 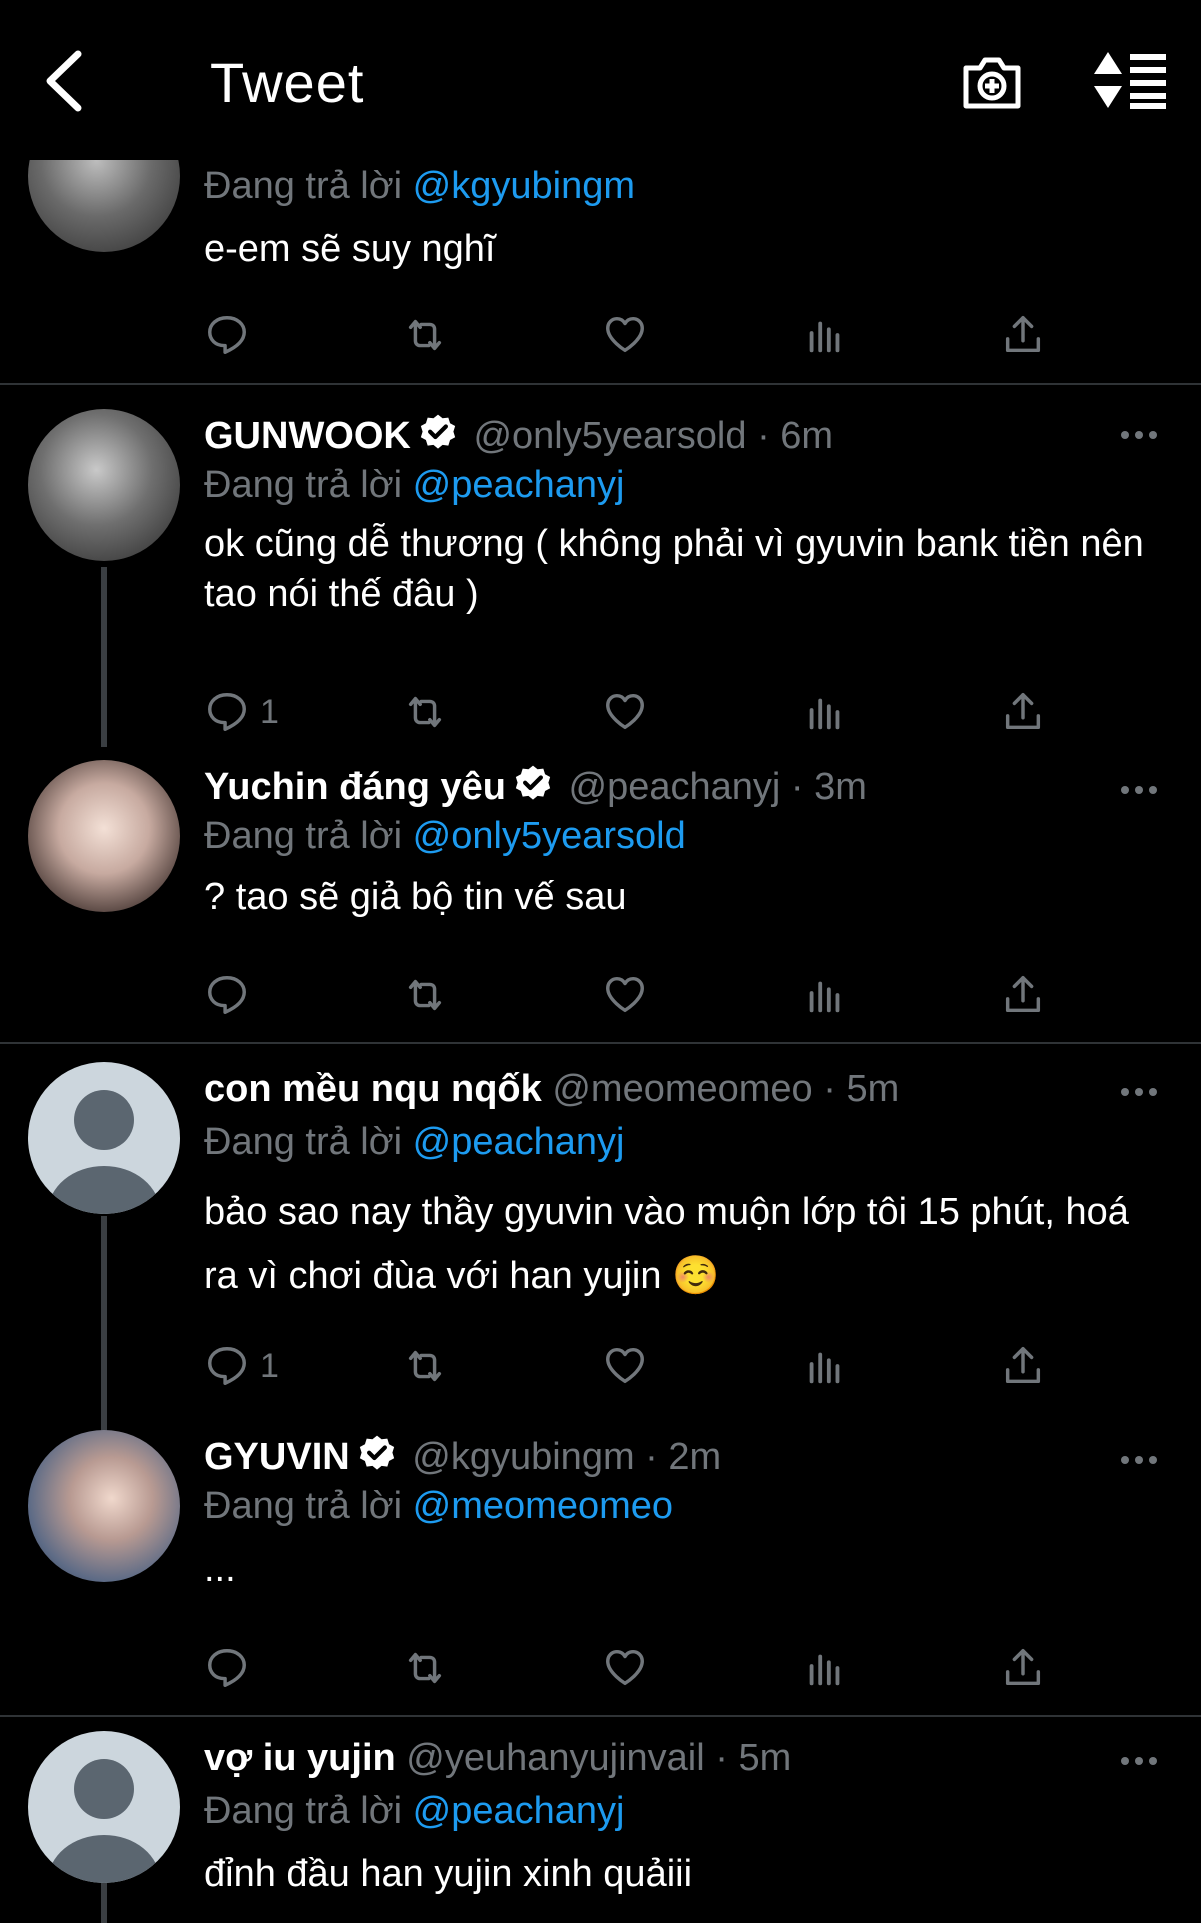 I want to click on tweet-header: Yuchin đáng yêu @peachanyj · 3m, so click(x=682, y=787).